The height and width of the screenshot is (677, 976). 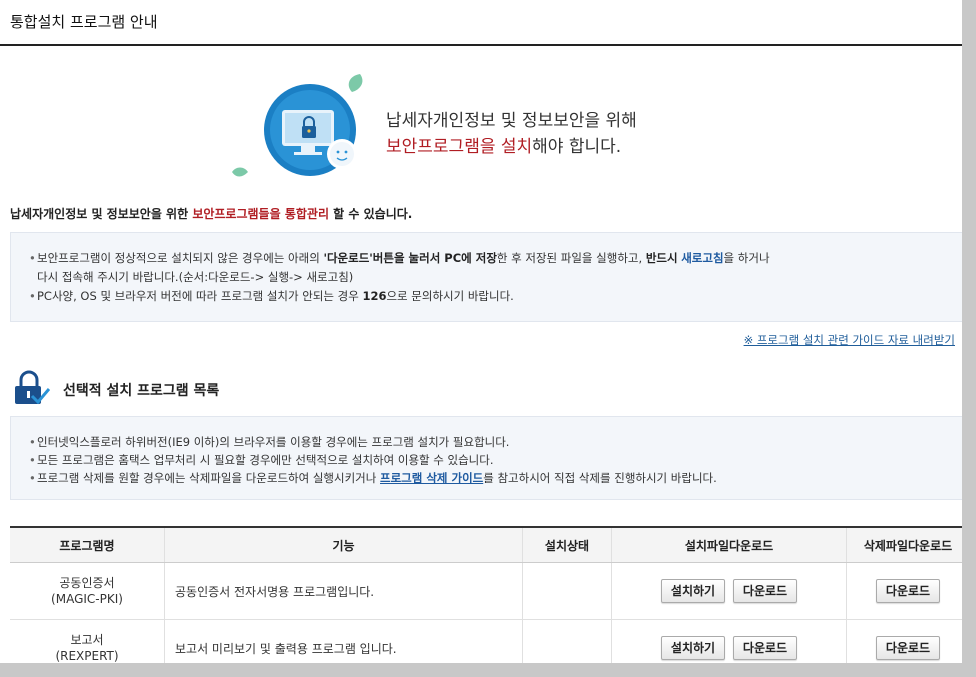 What do you see at coordinates (297, 125) in the screenshot?
I see `security-monitor-illustration` at bounding box center [297, 125].